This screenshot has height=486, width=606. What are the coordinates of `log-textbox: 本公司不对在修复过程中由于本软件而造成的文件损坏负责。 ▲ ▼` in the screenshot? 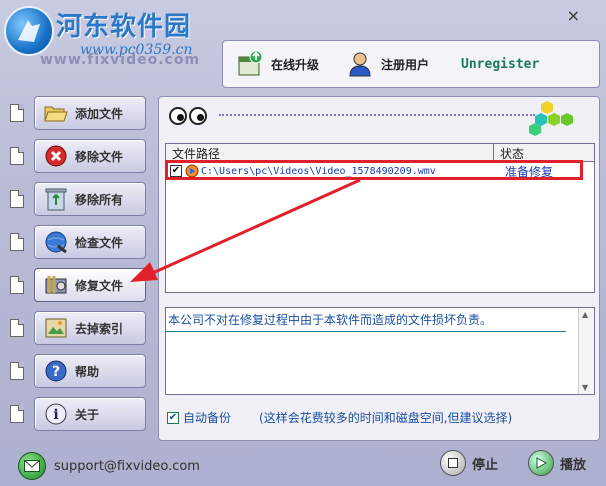 It's located at (380, 351).